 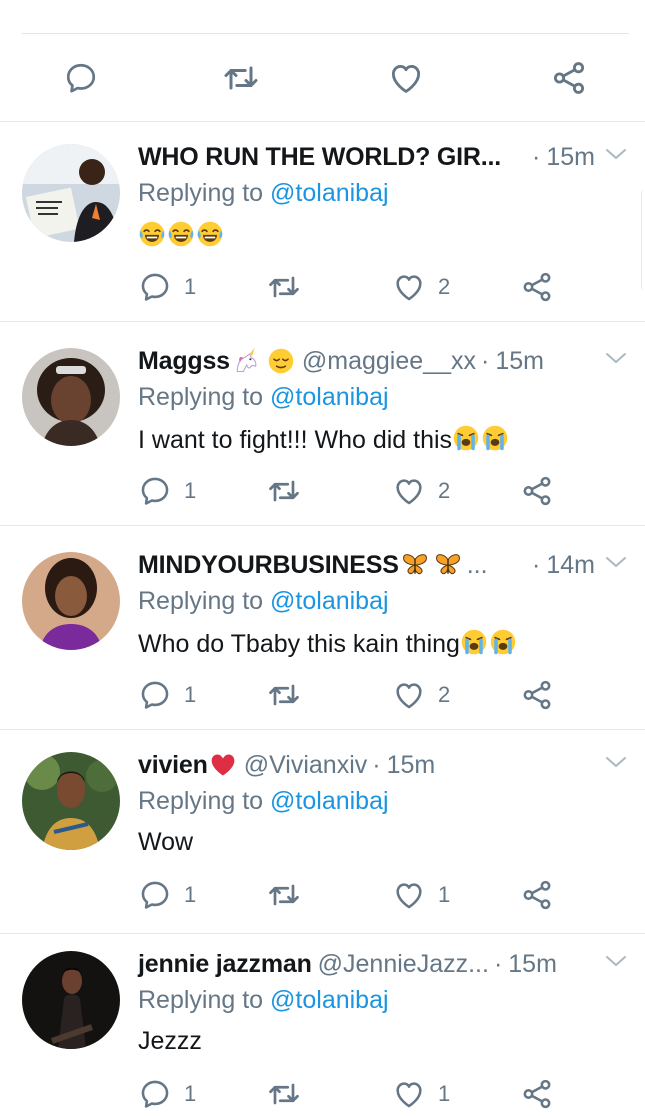 I want to click on display-name: Maggss, so click(x=184, y=361).